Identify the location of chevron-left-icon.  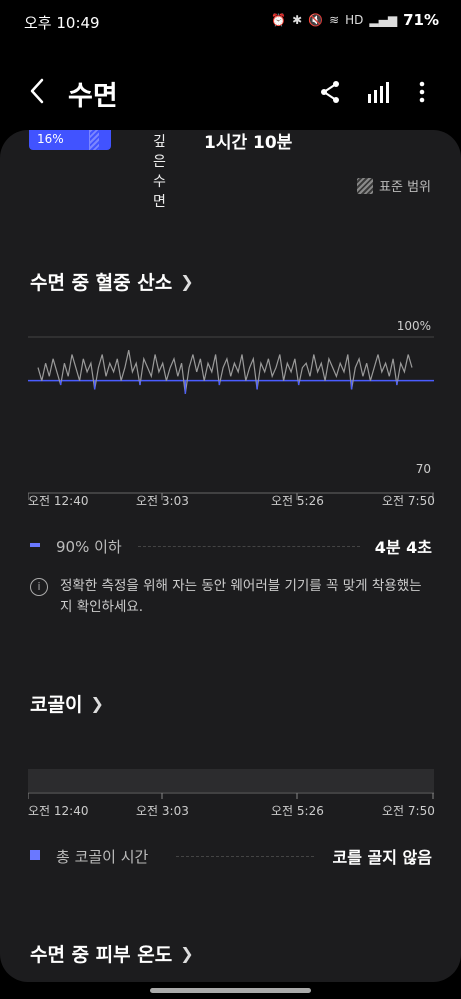
(37, 91).